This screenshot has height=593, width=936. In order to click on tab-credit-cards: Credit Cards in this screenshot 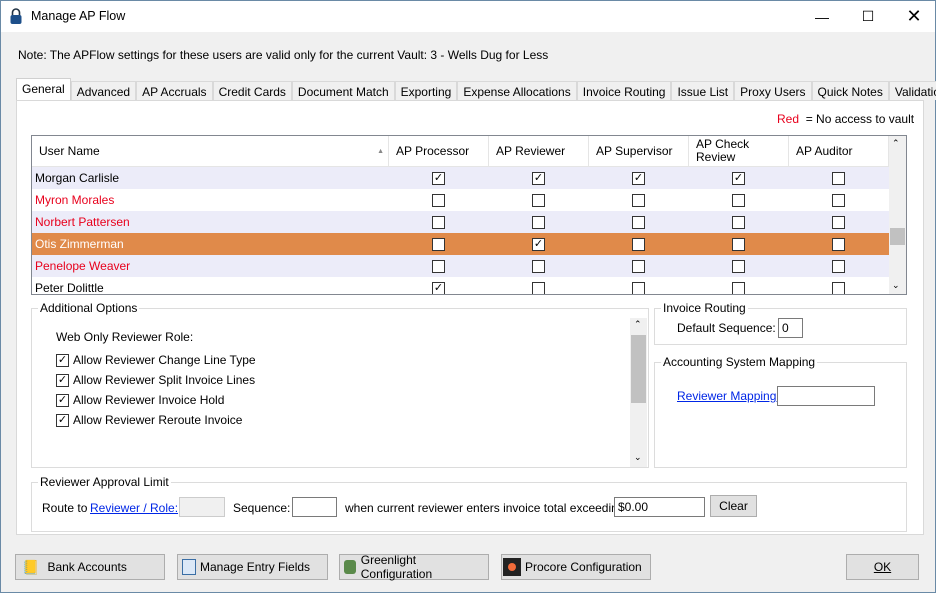, I will do `click(252, 90)`.